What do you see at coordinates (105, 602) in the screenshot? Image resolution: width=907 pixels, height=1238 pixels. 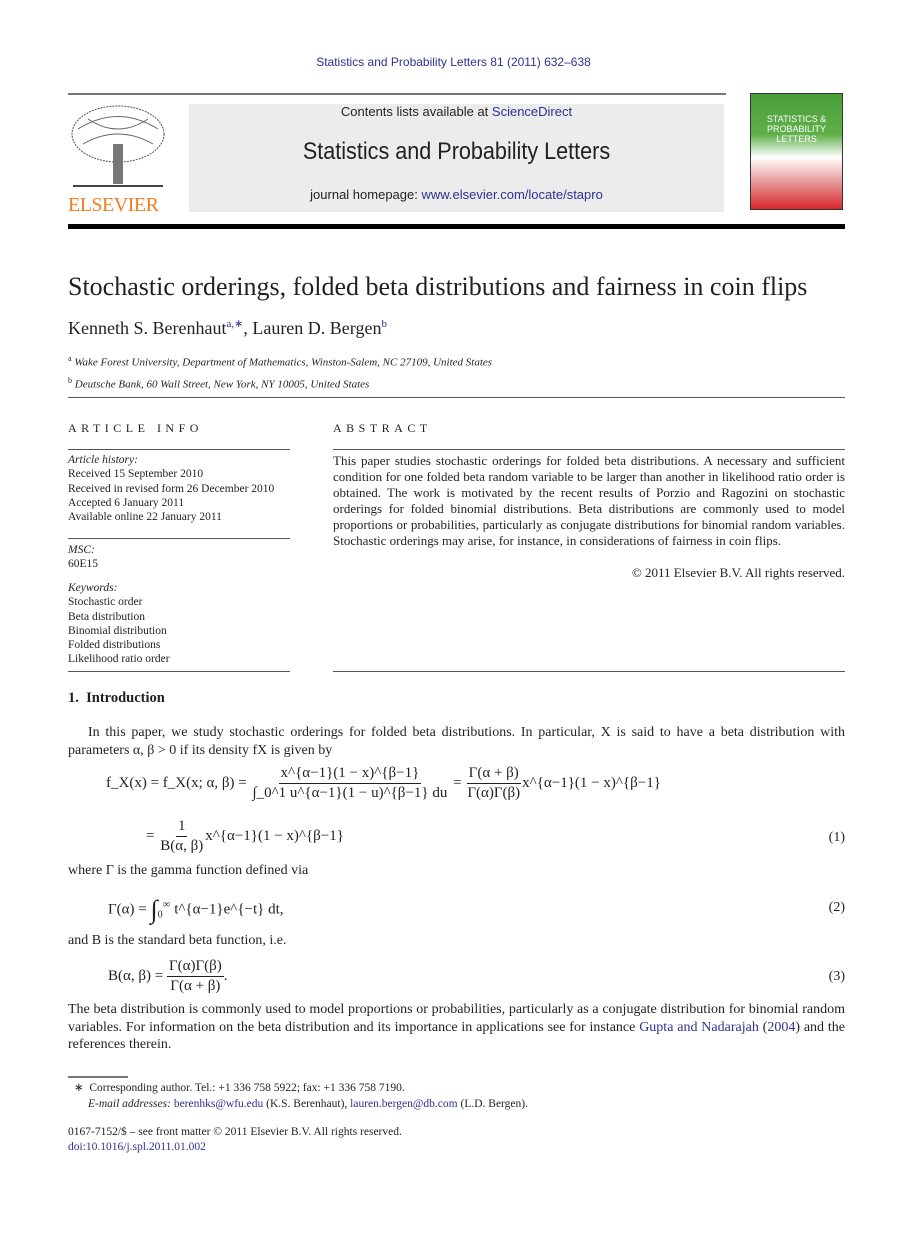 I see `keyword: Stochastic order` at bounding box center [105, 602].